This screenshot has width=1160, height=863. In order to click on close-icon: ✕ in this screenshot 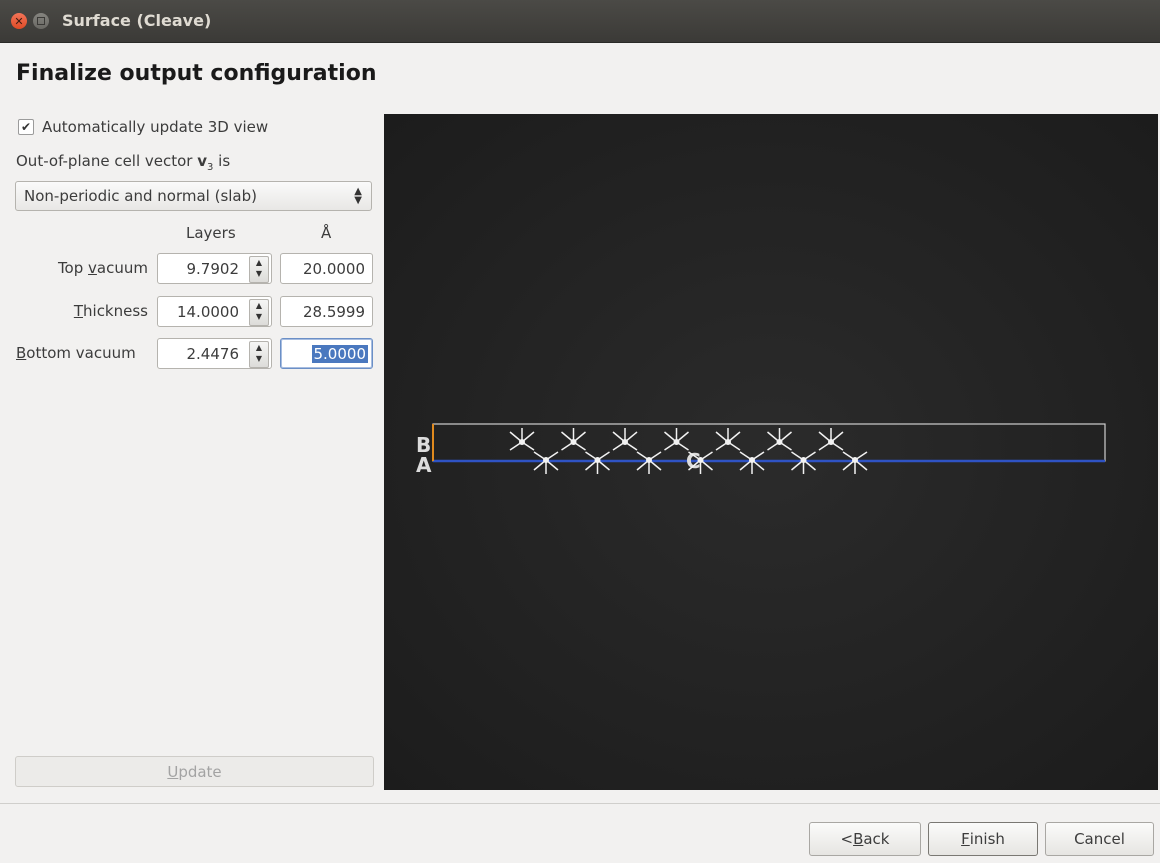, I will do `click(19, 21)`.